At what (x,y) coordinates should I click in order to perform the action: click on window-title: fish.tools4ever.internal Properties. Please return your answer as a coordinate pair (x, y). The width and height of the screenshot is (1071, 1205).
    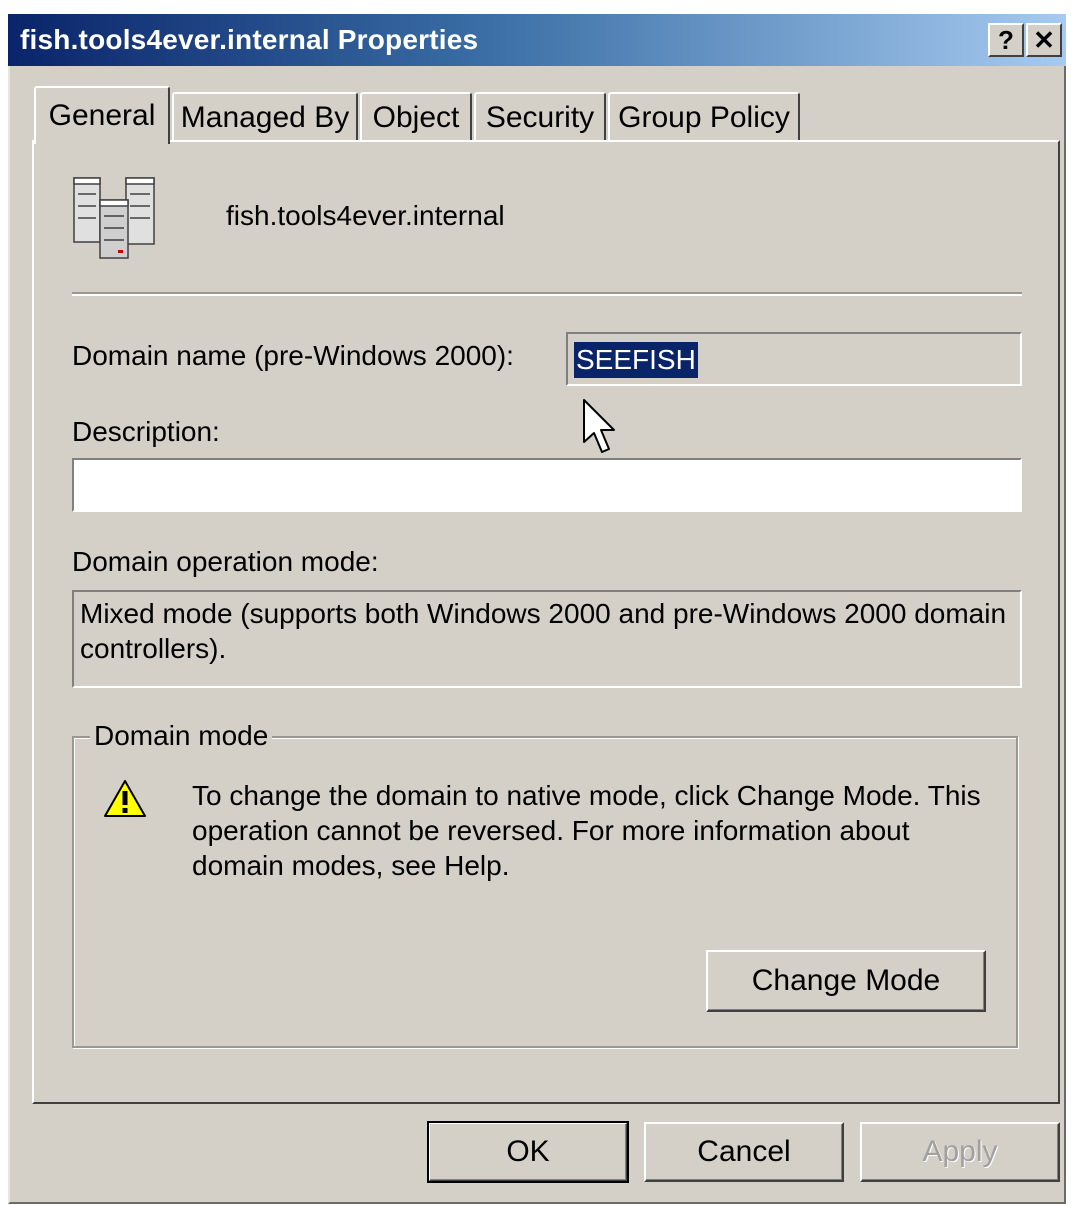
    Looking at the image, I should click on (249, 39).